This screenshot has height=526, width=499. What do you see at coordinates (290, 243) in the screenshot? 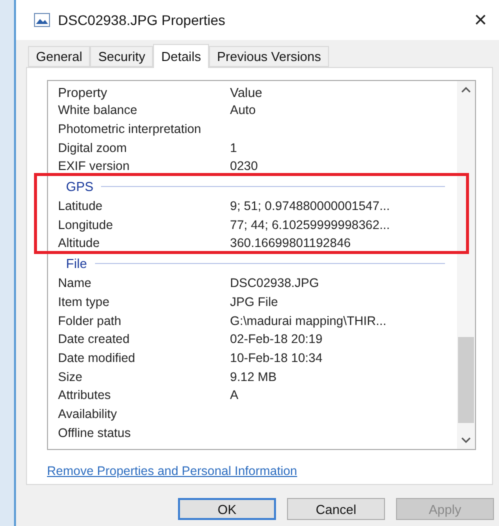
I see `property-value: 360.16699801192846` at bounding box center [290, 243].